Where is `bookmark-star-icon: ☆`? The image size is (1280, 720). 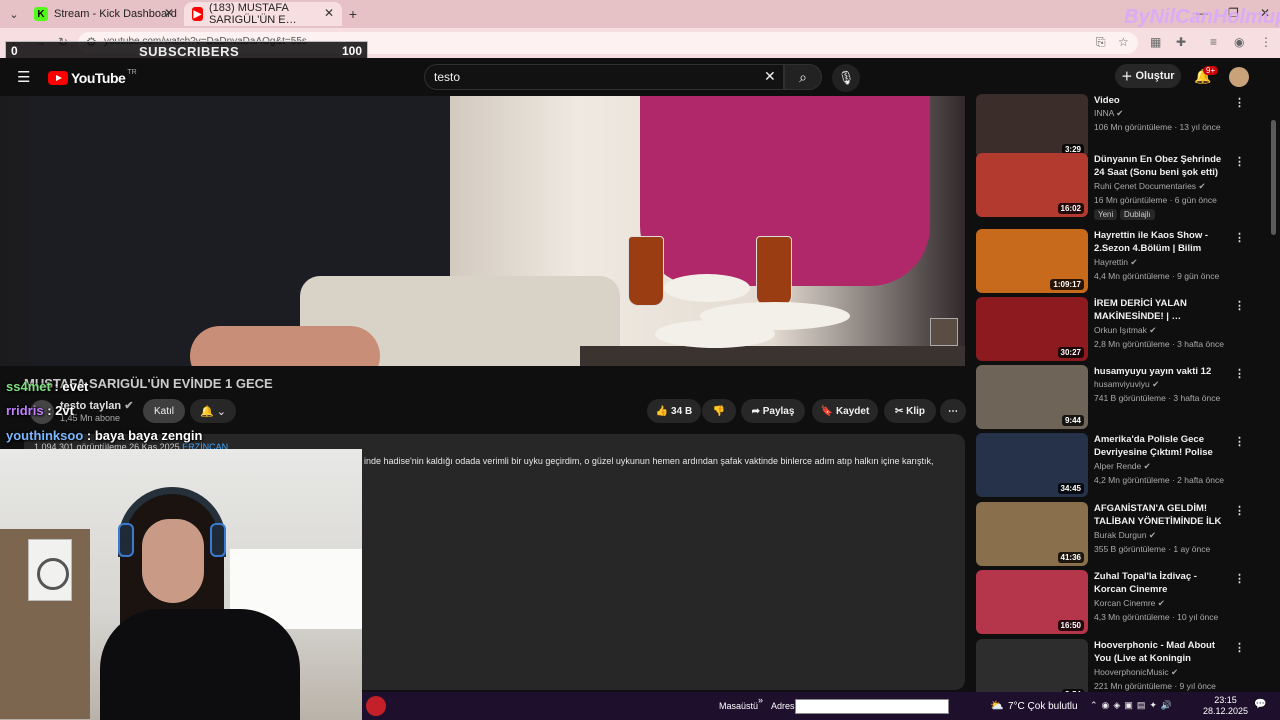 bookmark-star-icon: ☆ is located at coordinates (1123, 42).